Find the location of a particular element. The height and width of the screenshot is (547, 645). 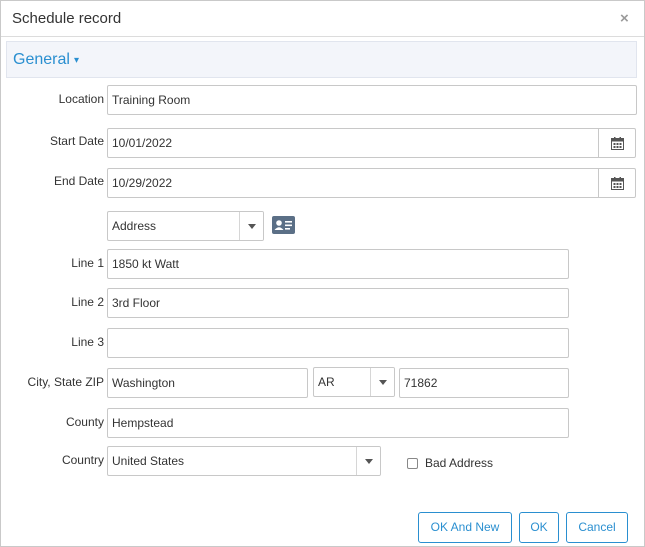

start-date-calendar-button is located at coordinates (617, 143).